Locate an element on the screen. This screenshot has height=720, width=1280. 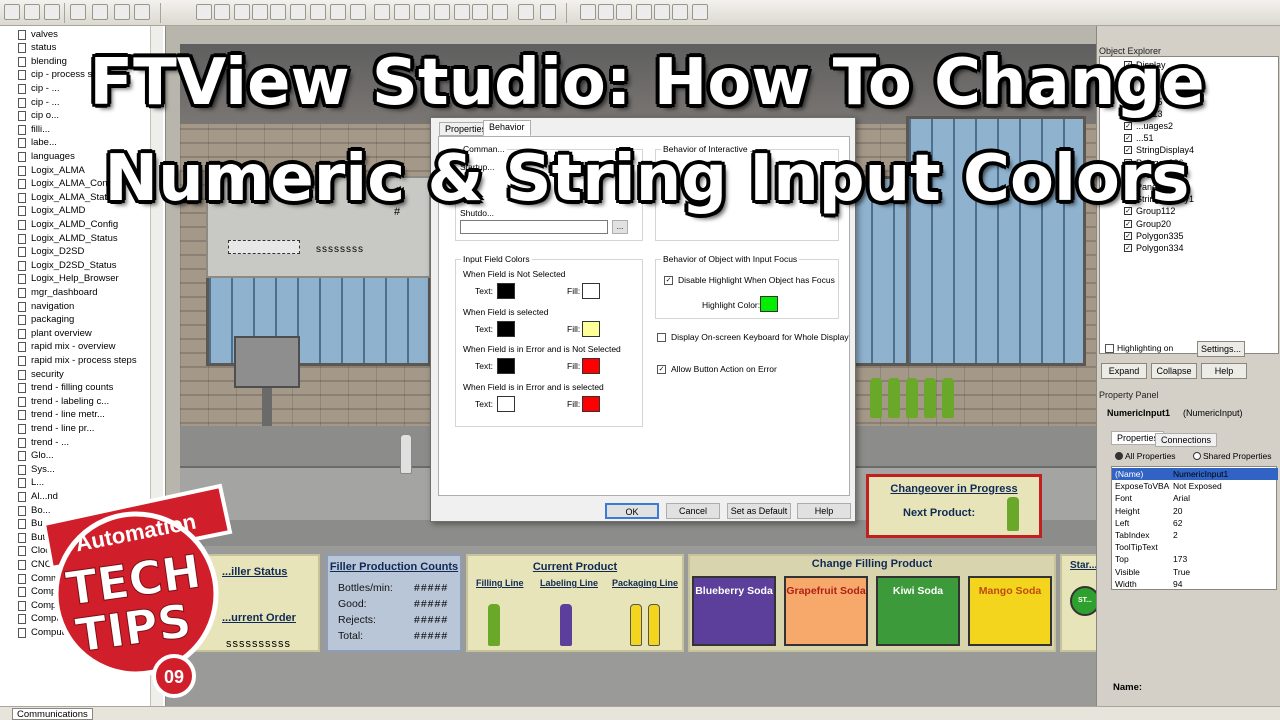
property-row: Left 62 is located at coordinates (1195, 523).